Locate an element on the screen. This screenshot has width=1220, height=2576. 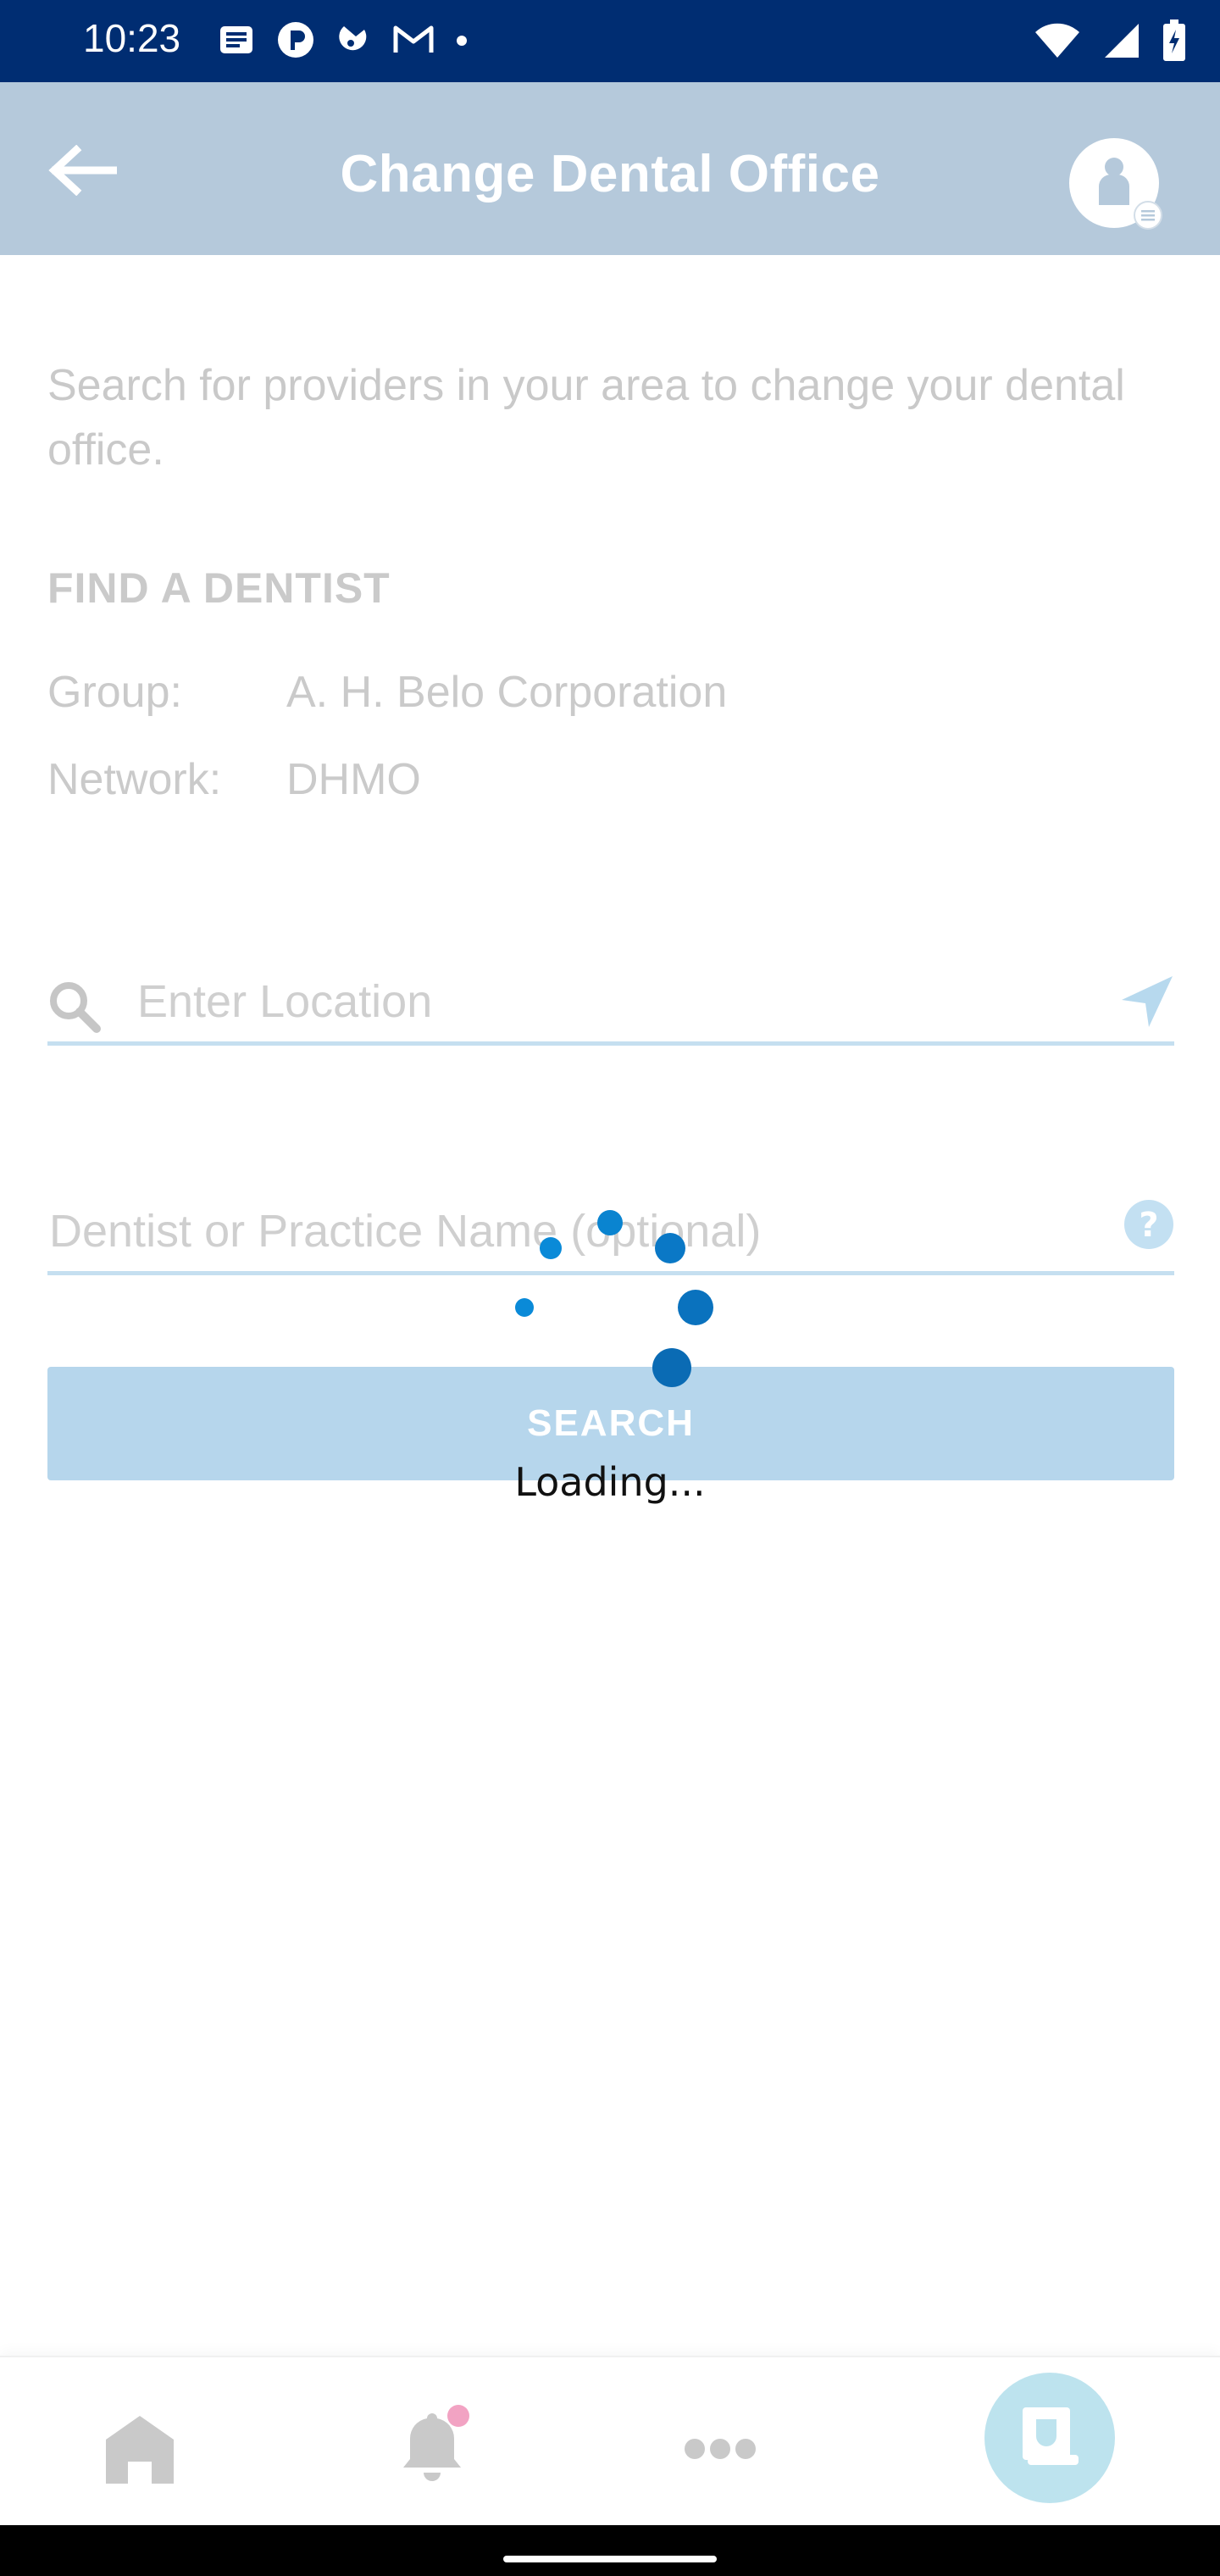
group-value: A. H. Belo Corporation is located at coordinates (507, 692).